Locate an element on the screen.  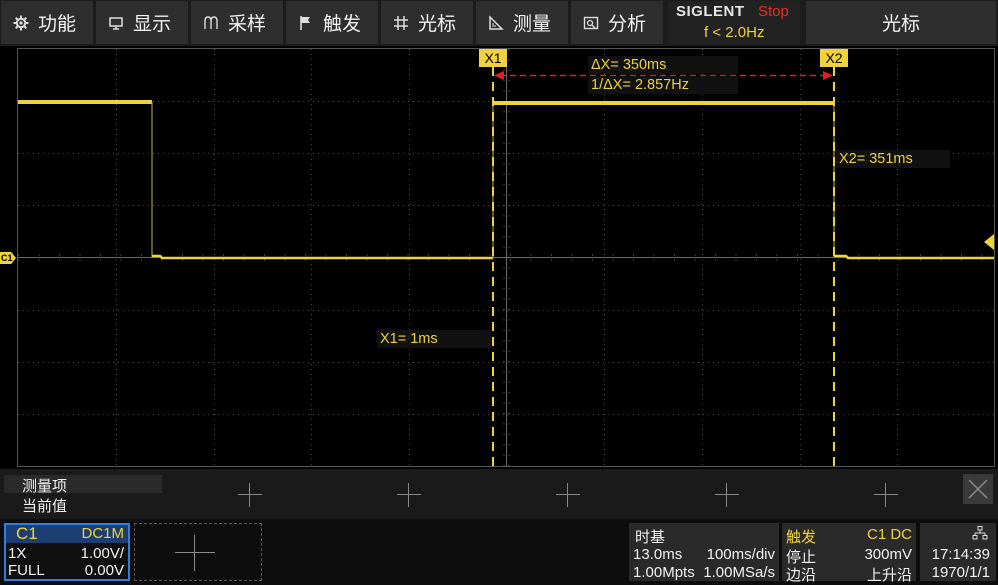
menu-function: 功能 is located at coordinates (47, 22).